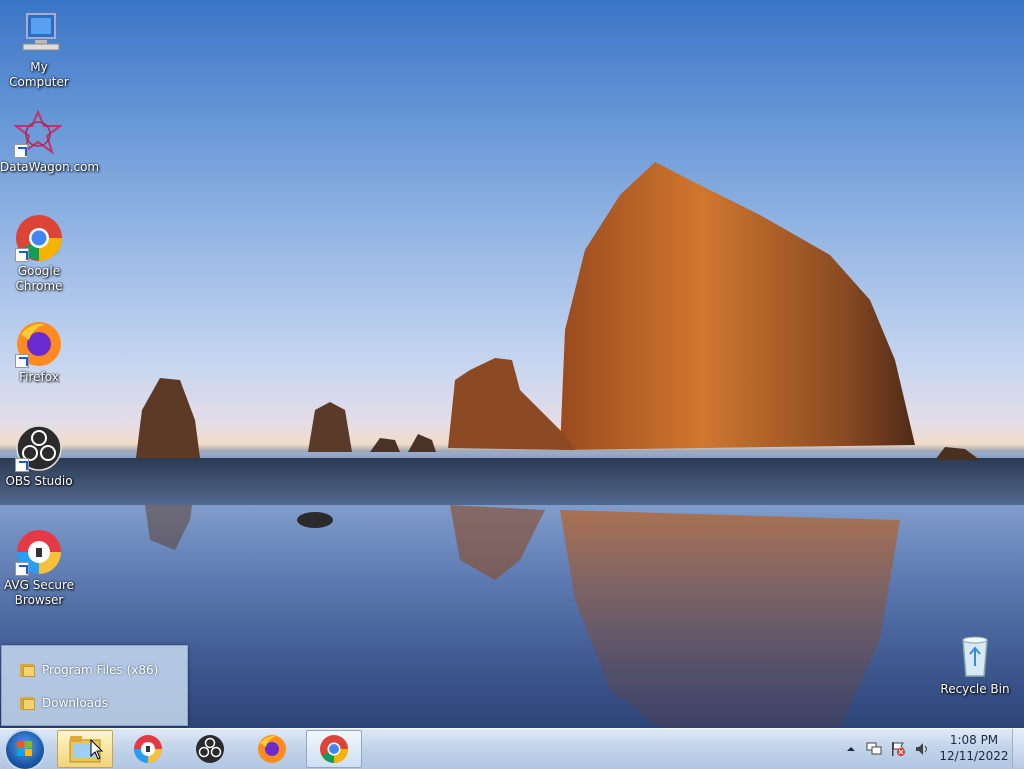  I want to click on desktop-icon-label: AVG Secure Browser, so click(39, 592).